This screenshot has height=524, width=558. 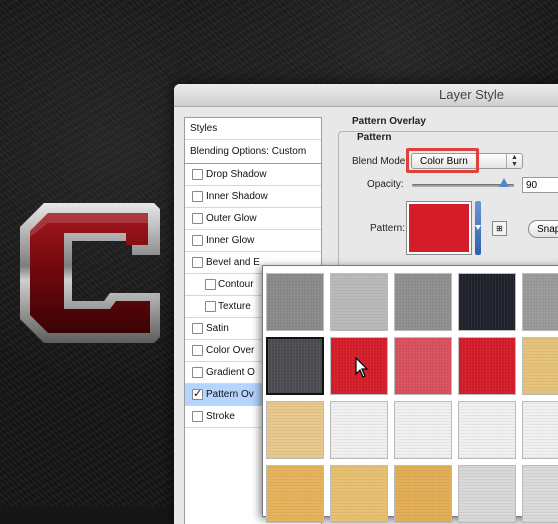 I want to click on blending-options-item: Blending Options: Custom, so click(x=253, y=152).